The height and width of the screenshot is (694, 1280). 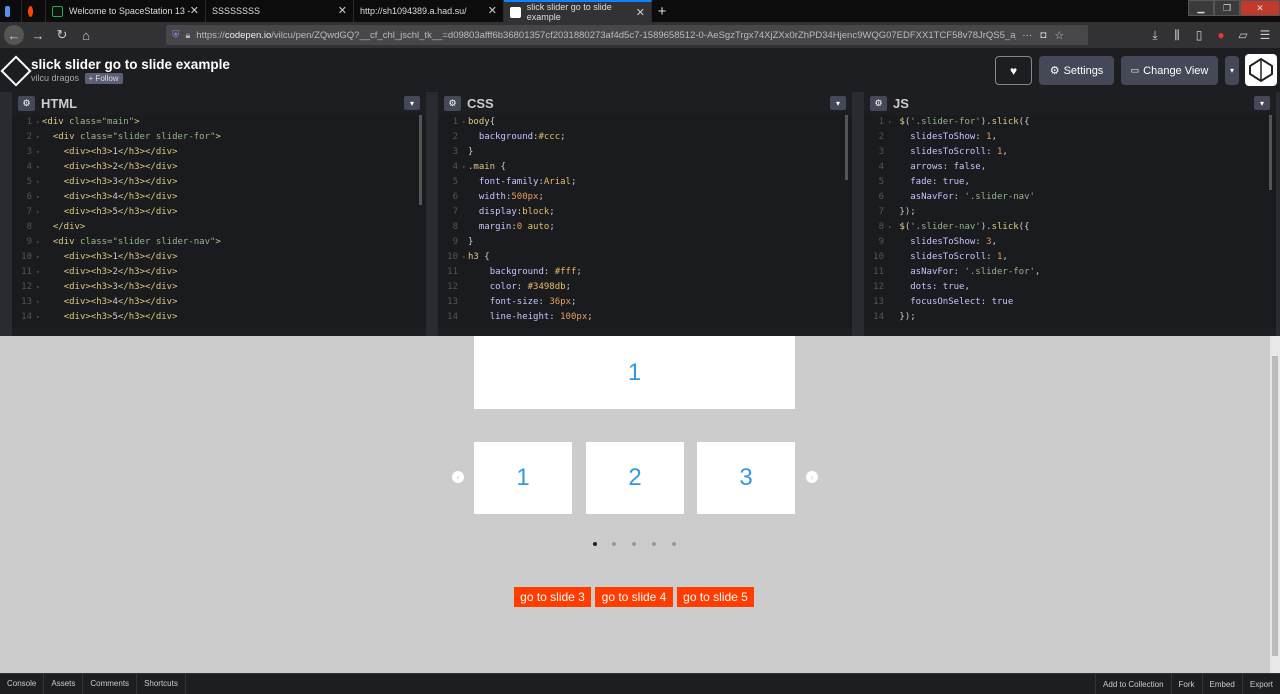 I want to click on settings-label: Settings, so click(x=1083, y=70).